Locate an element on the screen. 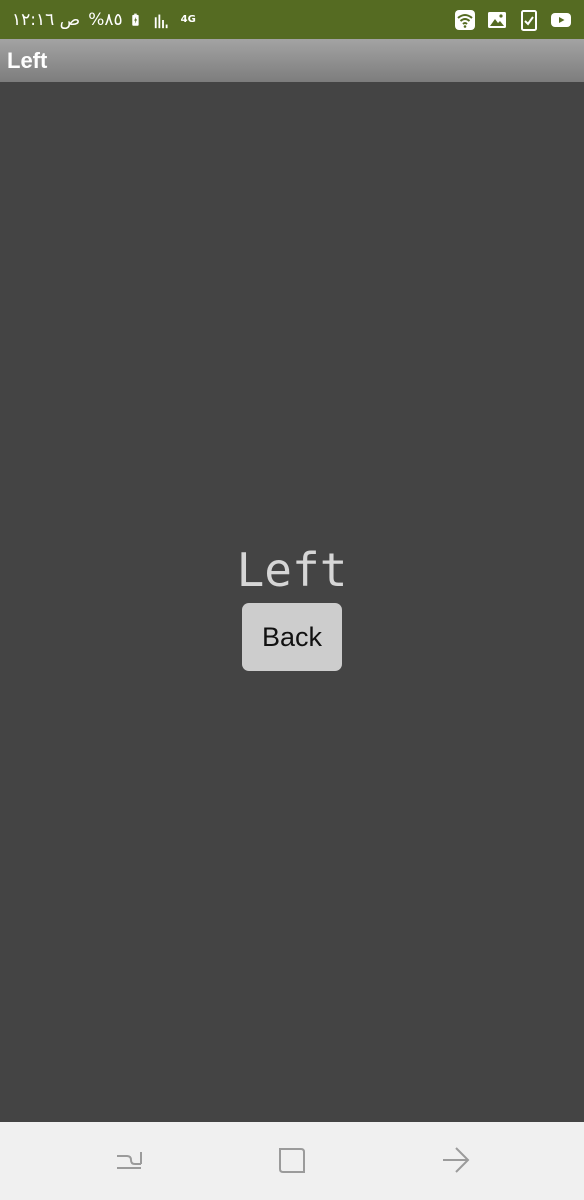 The height and width of the screenshot is (1200, 584). back-button: Back is located at coordinates (292, 637).